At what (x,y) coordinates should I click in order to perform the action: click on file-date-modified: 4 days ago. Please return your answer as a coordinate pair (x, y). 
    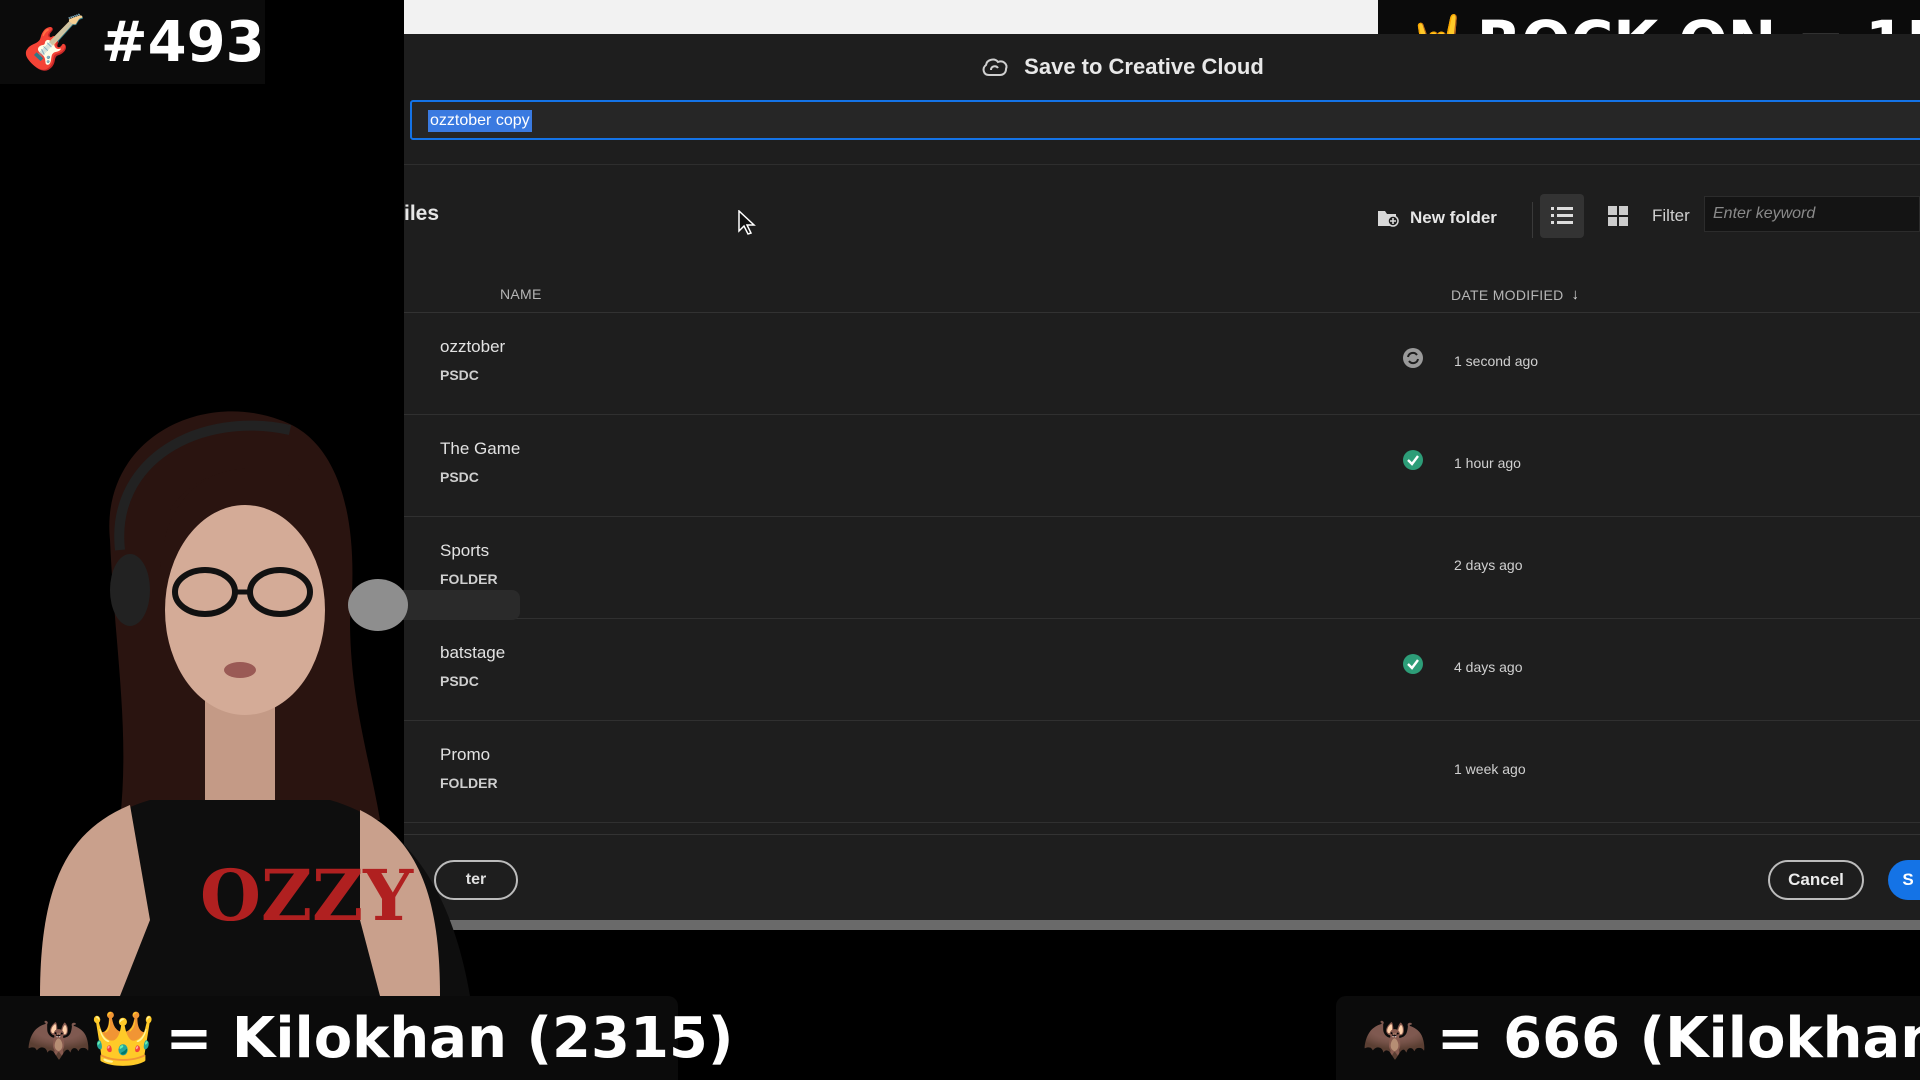
    Looking at the image, I should click on (1488, 667).